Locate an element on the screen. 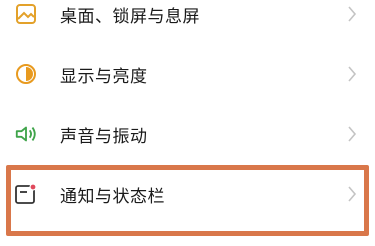  speaker-icon is located at coordinates (26, 134).